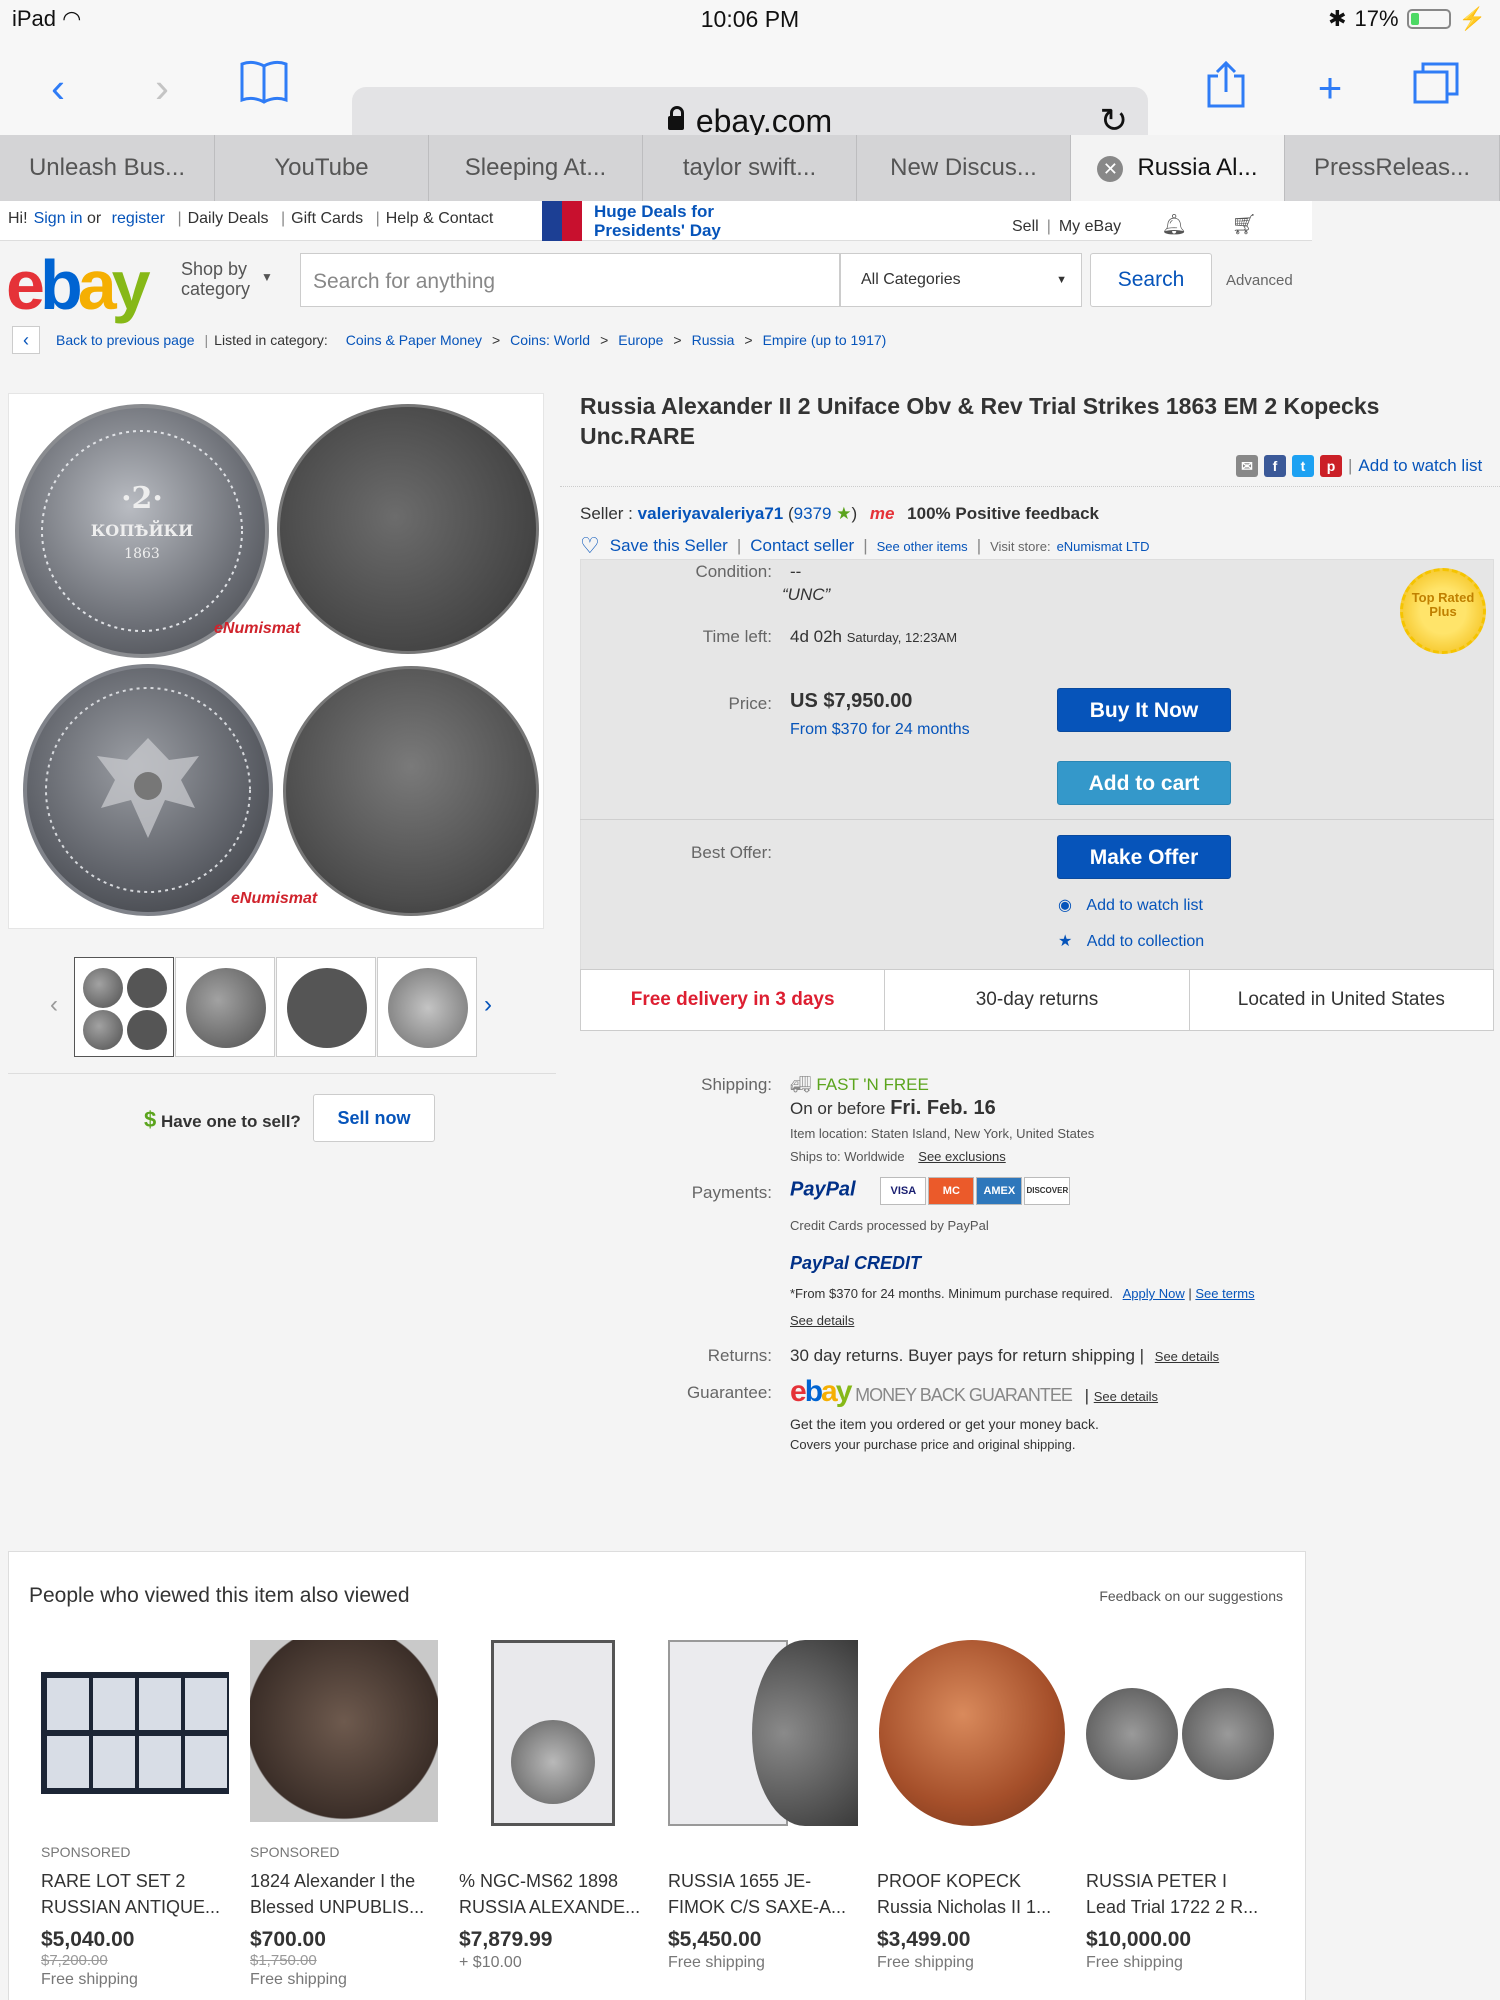 Image resolution: width=1500 pixels, height=2000 pixels. Describe the element at coordinates (125, 340) in the screenshot. I see `back-to-previous-link: Back to previous page` at that location.